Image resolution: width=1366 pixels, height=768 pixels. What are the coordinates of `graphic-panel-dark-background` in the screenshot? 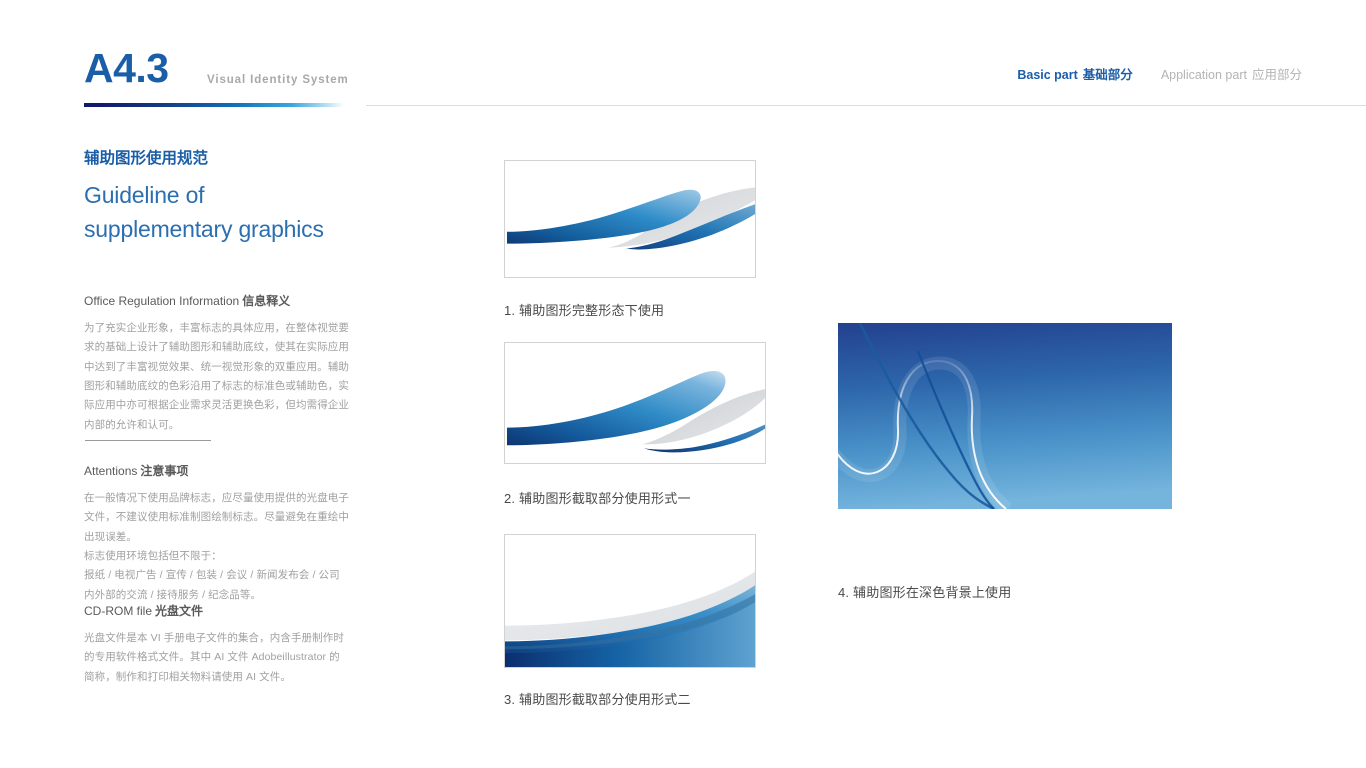 It's located at (1005, 416).